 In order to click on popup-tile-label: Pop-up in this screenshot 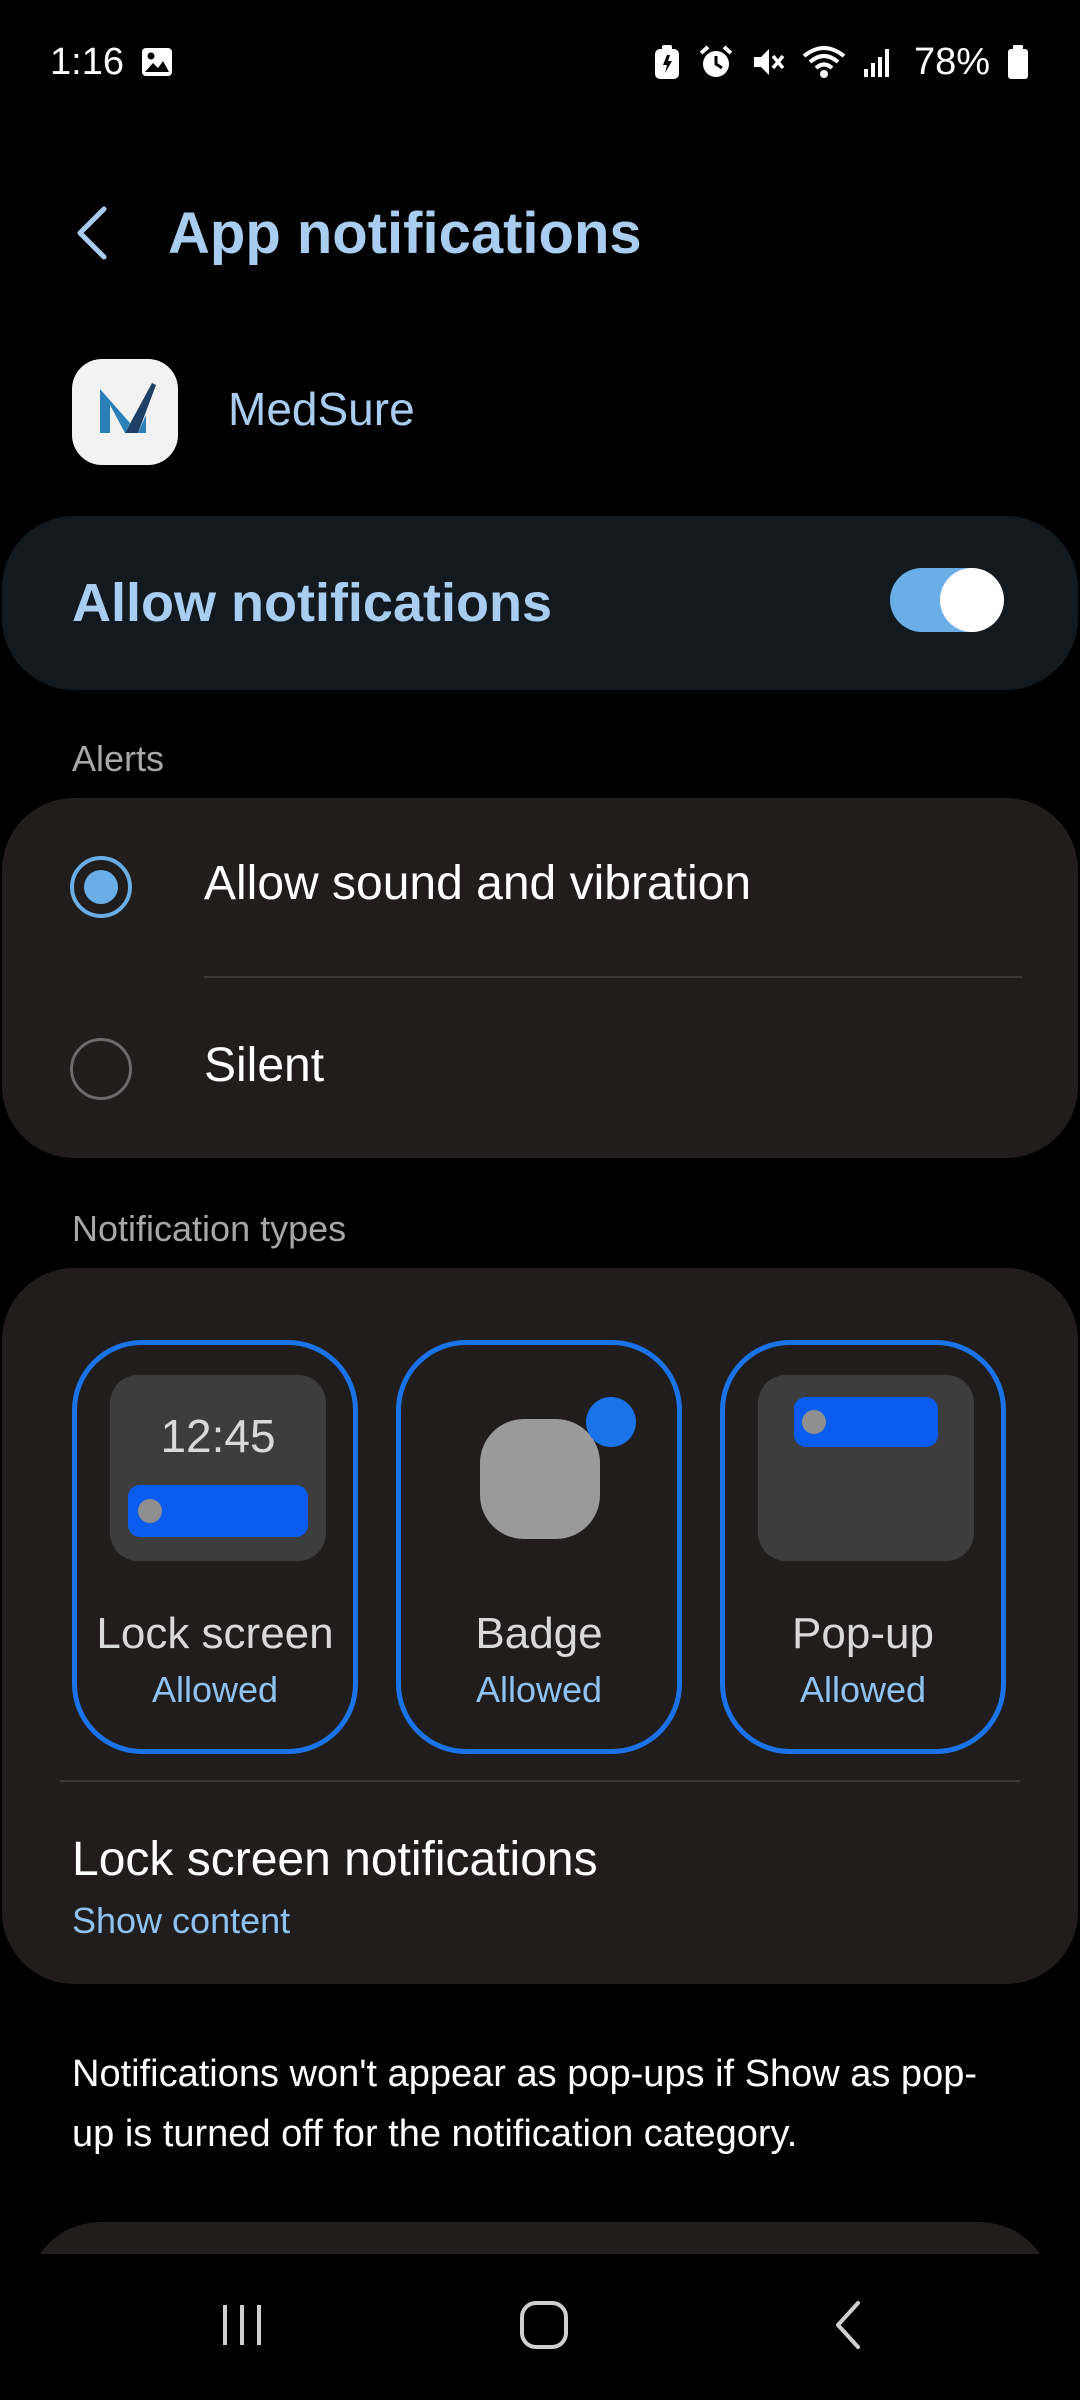, I will do `click(863, 1633)`.